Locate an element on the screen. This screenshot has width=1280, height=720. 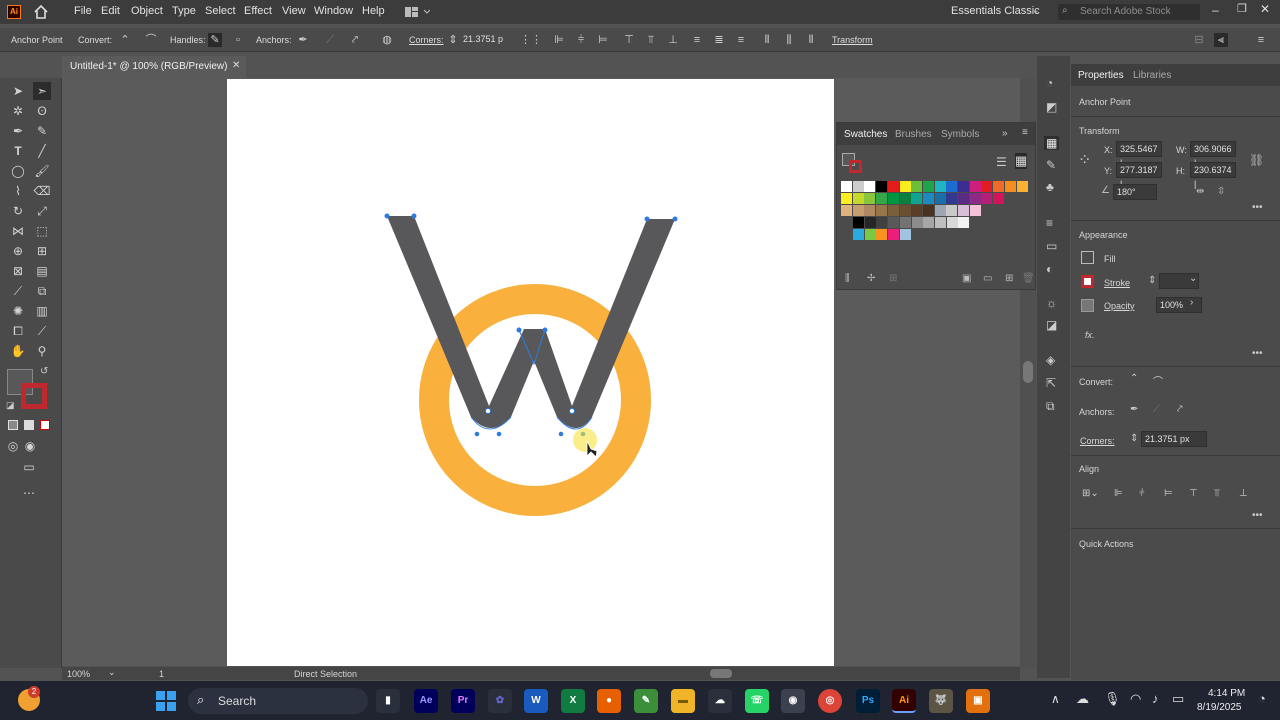
mesh-tool-icon: ⊠ is located at coordinates (18, 271).